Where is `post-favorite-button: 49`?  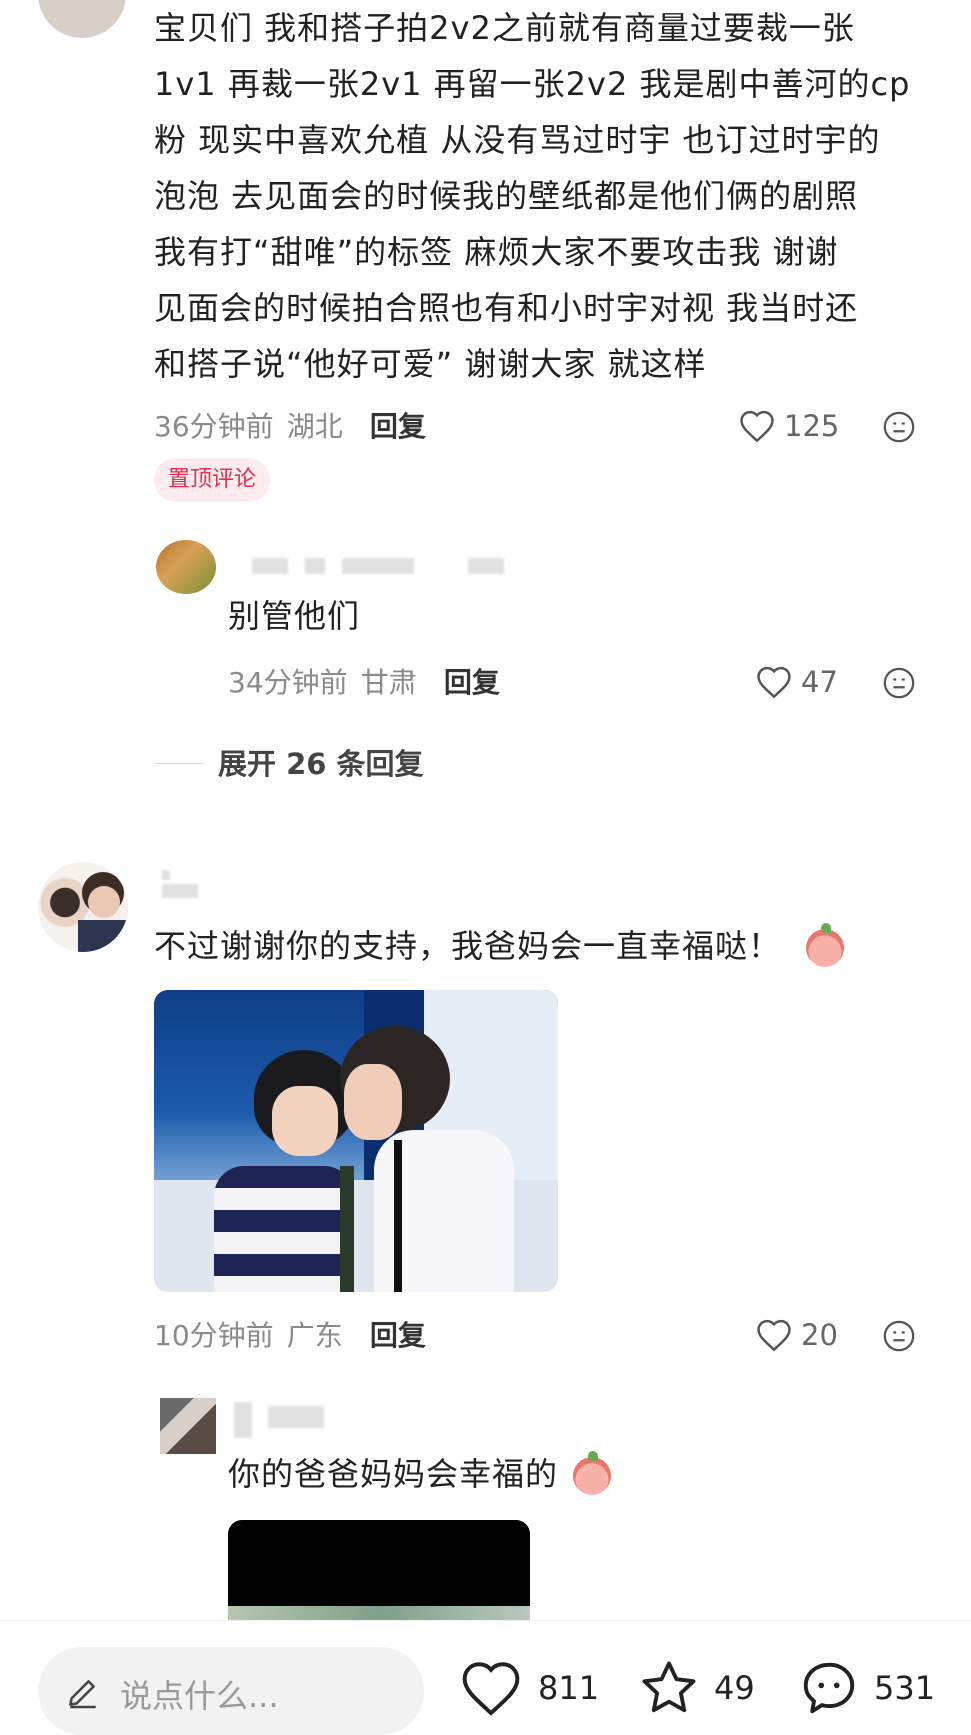
post-favorite-button: 49 is located at coordinates (695, 1688).